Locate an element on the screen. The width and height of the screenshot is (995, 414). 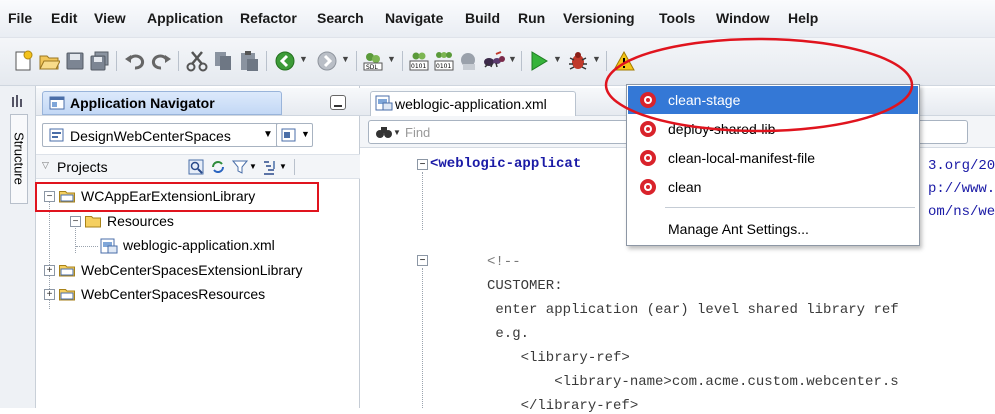
application-select: DesignWebCenterSpaces ▼ is located at coordinates (173, 135).